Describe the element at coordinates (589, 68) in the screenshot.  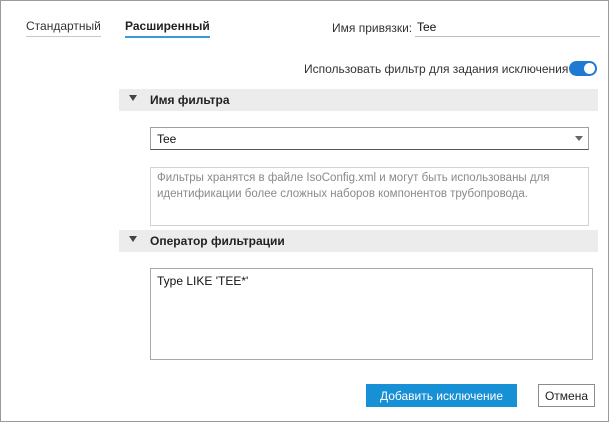
I see `toggle-knob` at that location.